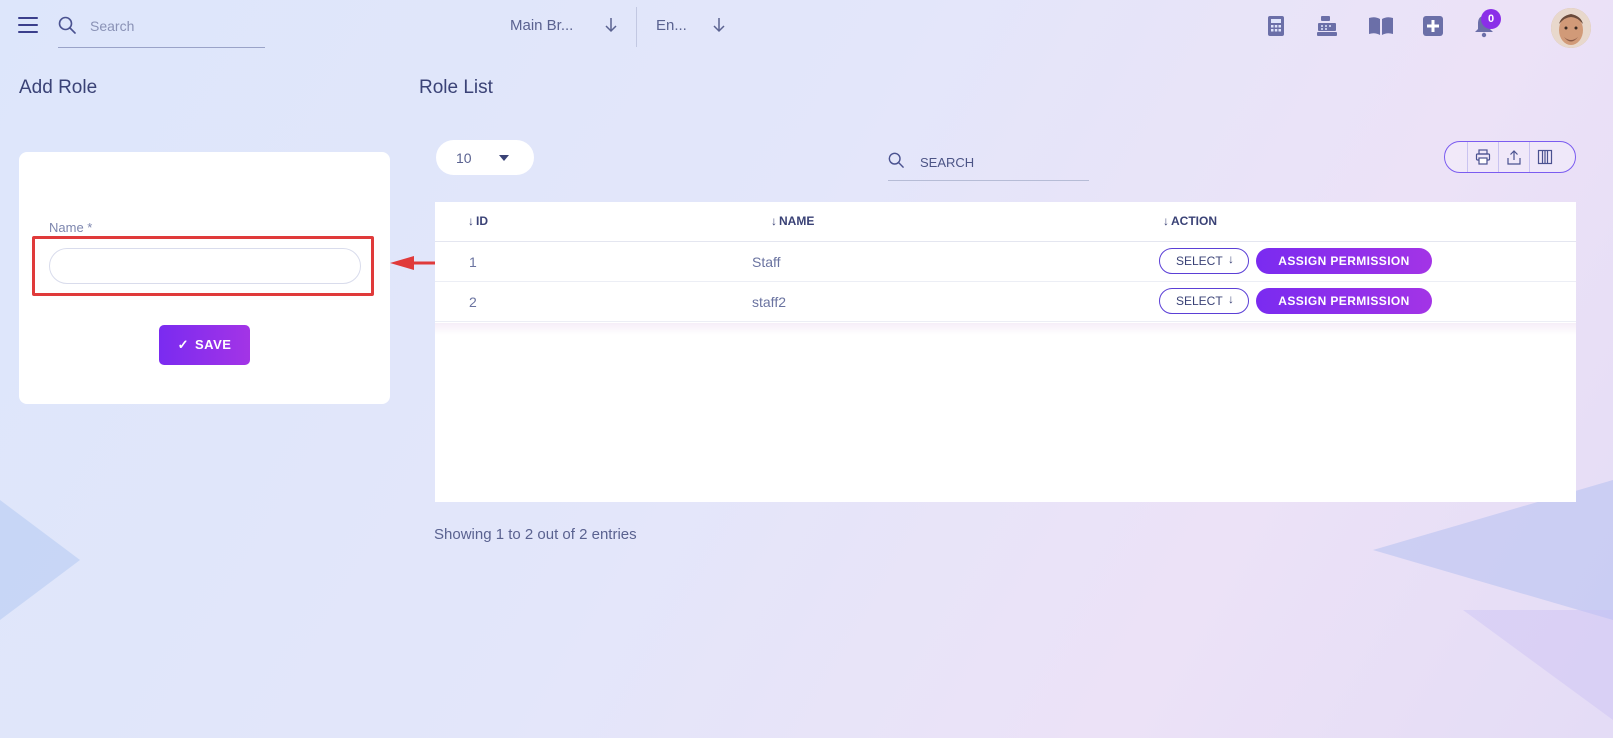 This screenshot has height=738, width=1613. I want to click on table-row: 2 staff2 SELECT ↓ ASSIGN PERMISSION, so click(1005, 302).